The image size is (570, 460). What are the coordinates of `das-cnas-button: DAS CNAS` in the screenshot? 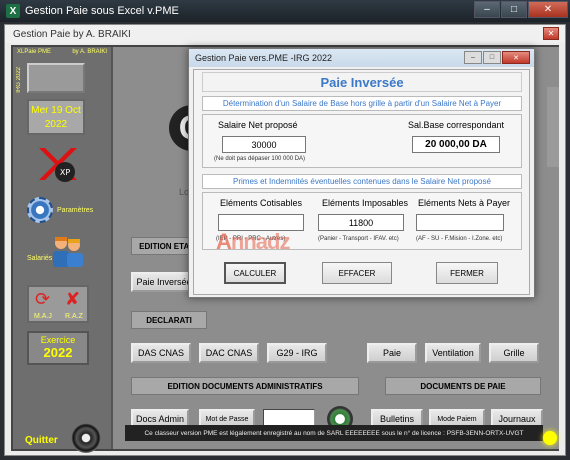 It's located at (161, 353).